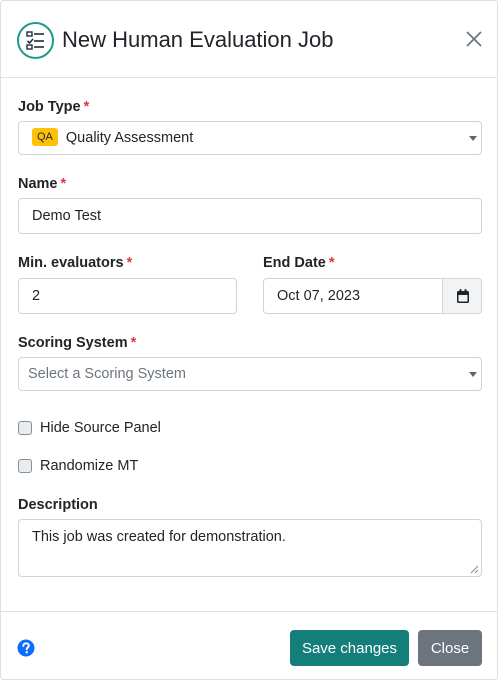 The height and width of the screenshot is (681, 498). I want to click on end-date-label: End Date *, so click(299, 263).